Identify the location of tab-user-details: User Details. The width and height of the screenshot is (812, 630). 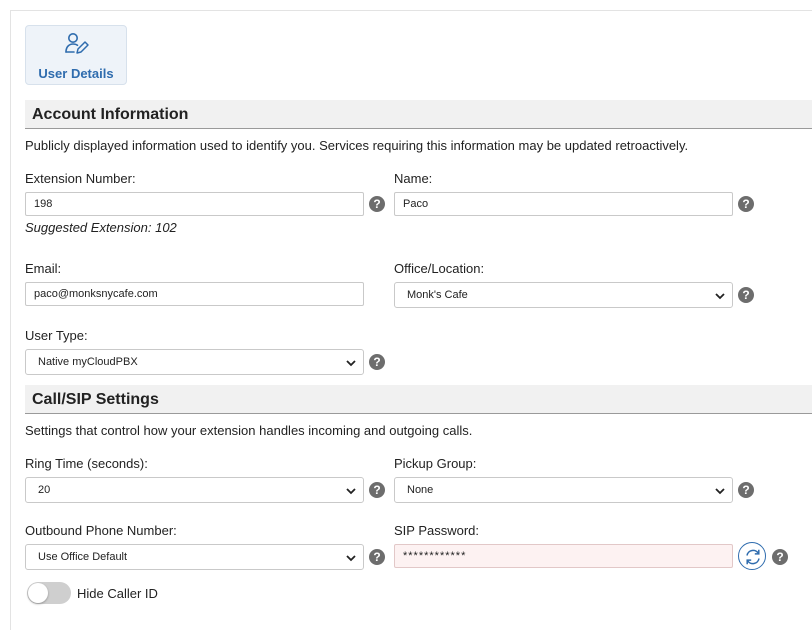
(76, 55).